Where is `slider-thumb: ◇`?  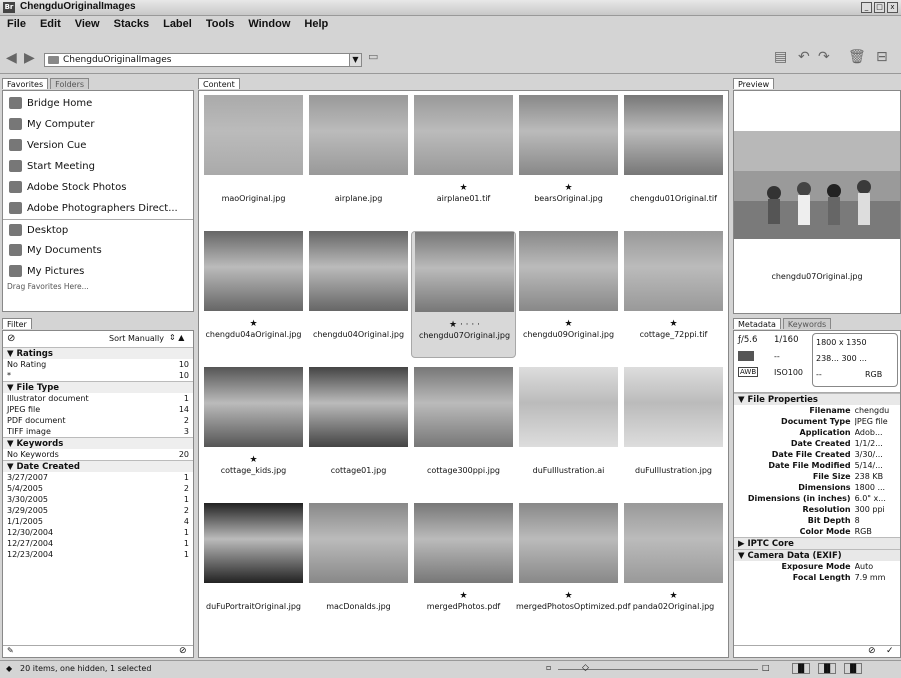 slider-thumb: ◇ is located at coordinates (585, 668).